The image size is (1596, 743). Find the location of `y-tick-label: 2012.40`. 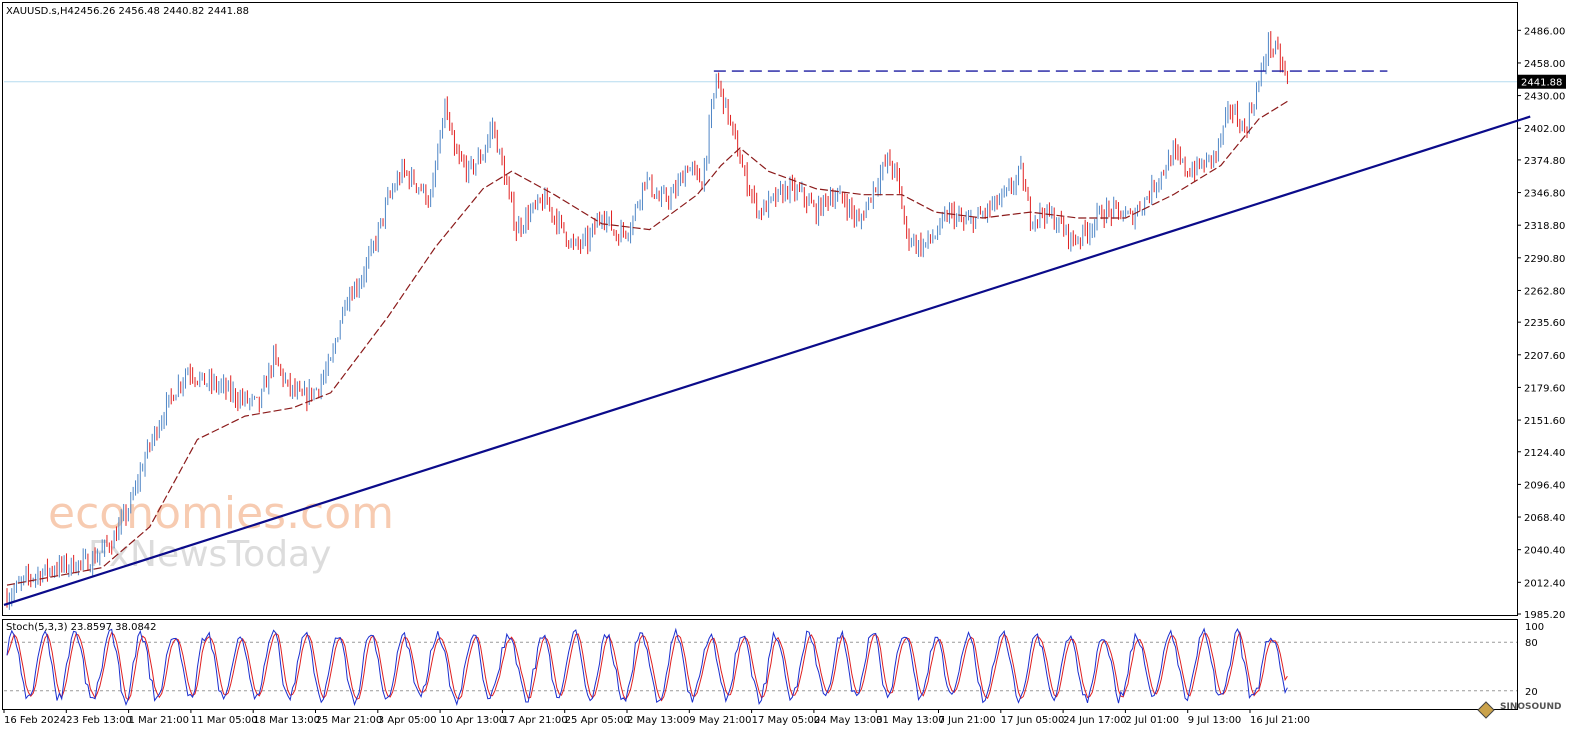

y-tick-label: 2012.40 is located at coordinates (1544, 583).